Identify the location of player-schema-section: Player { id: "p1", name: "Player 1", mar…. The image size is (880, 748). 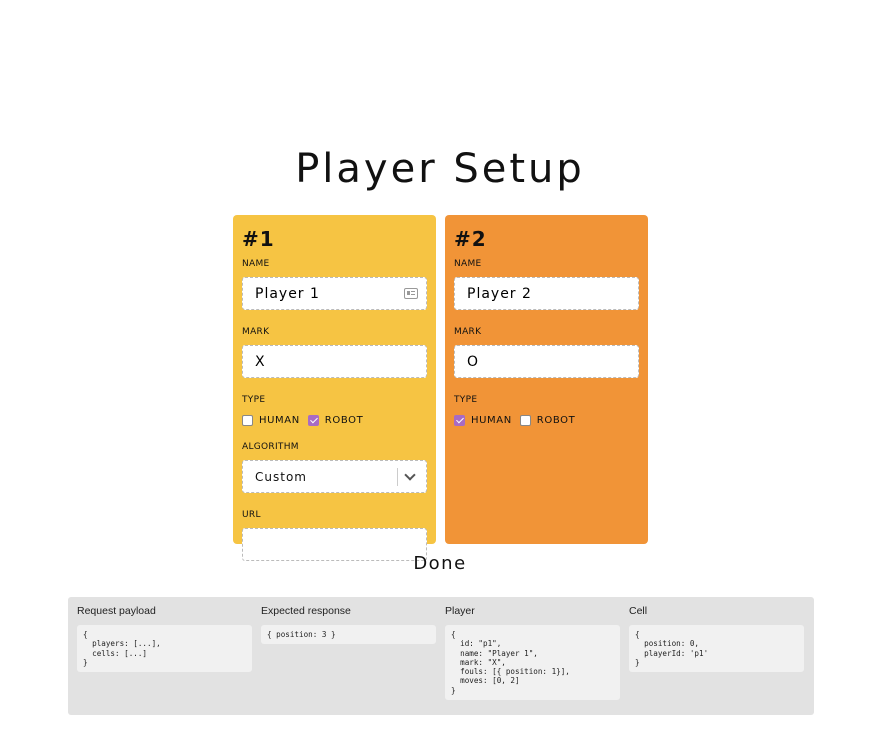
(532, 653).